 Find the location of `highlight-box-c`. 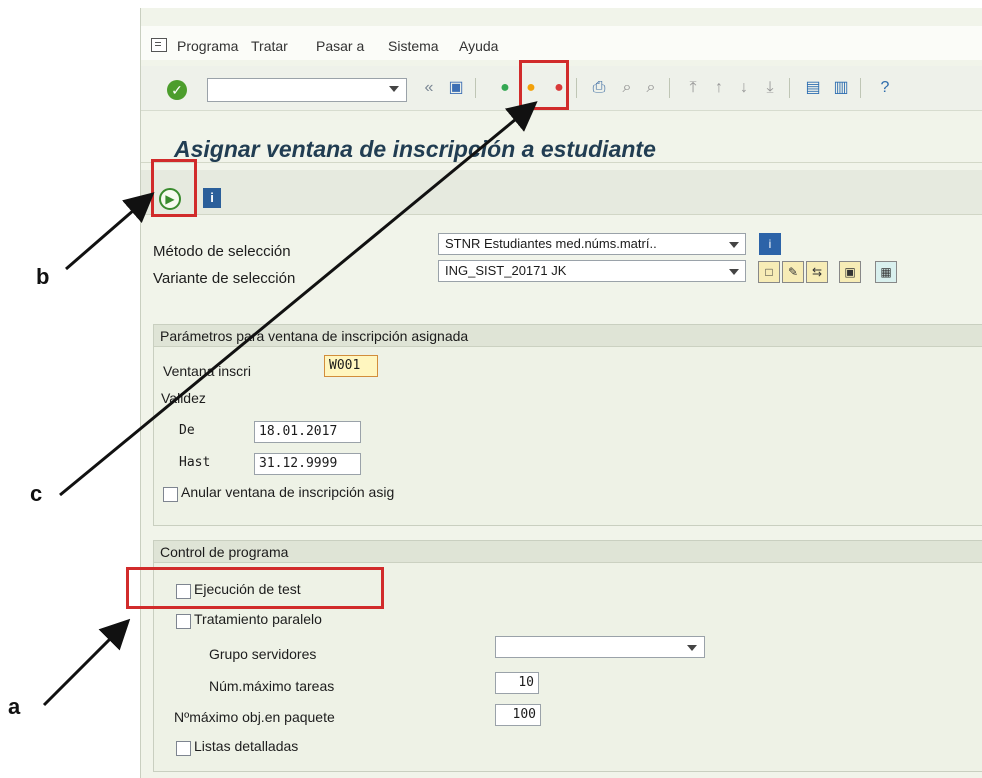

highlight-box-c is located at coordinates (544, 85).